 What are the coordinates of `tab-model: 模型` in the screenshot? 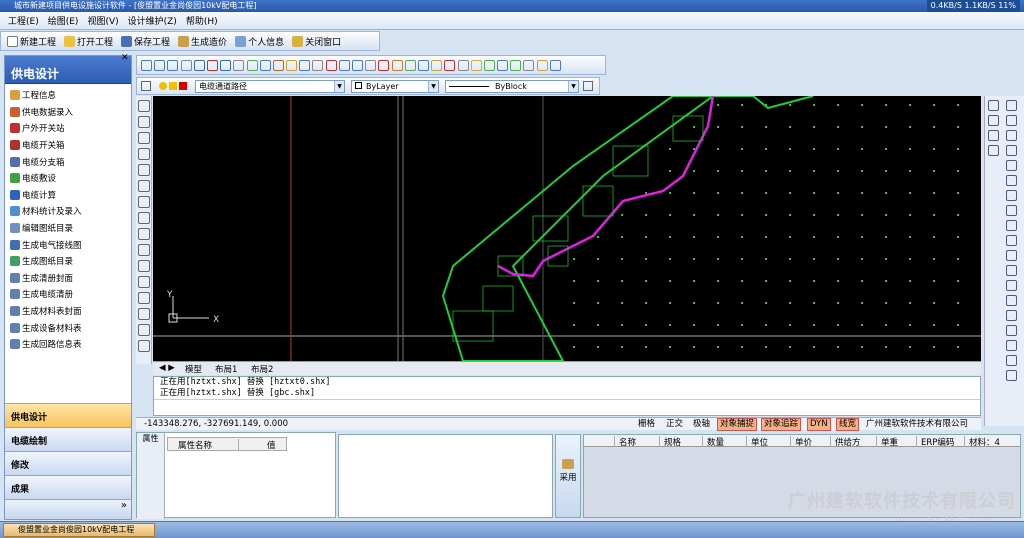 It's located at (193, 369).